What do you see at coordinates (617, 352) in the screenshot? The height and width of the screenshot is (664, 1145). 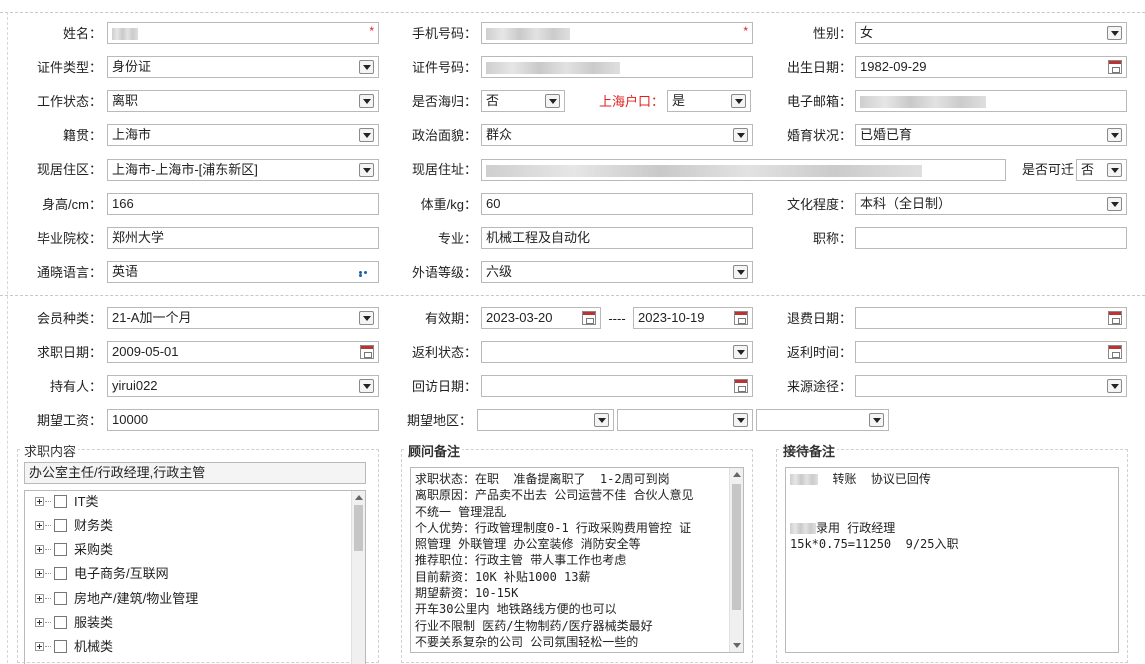 I see `rebate-status-select` at bounding box center [617, 352].